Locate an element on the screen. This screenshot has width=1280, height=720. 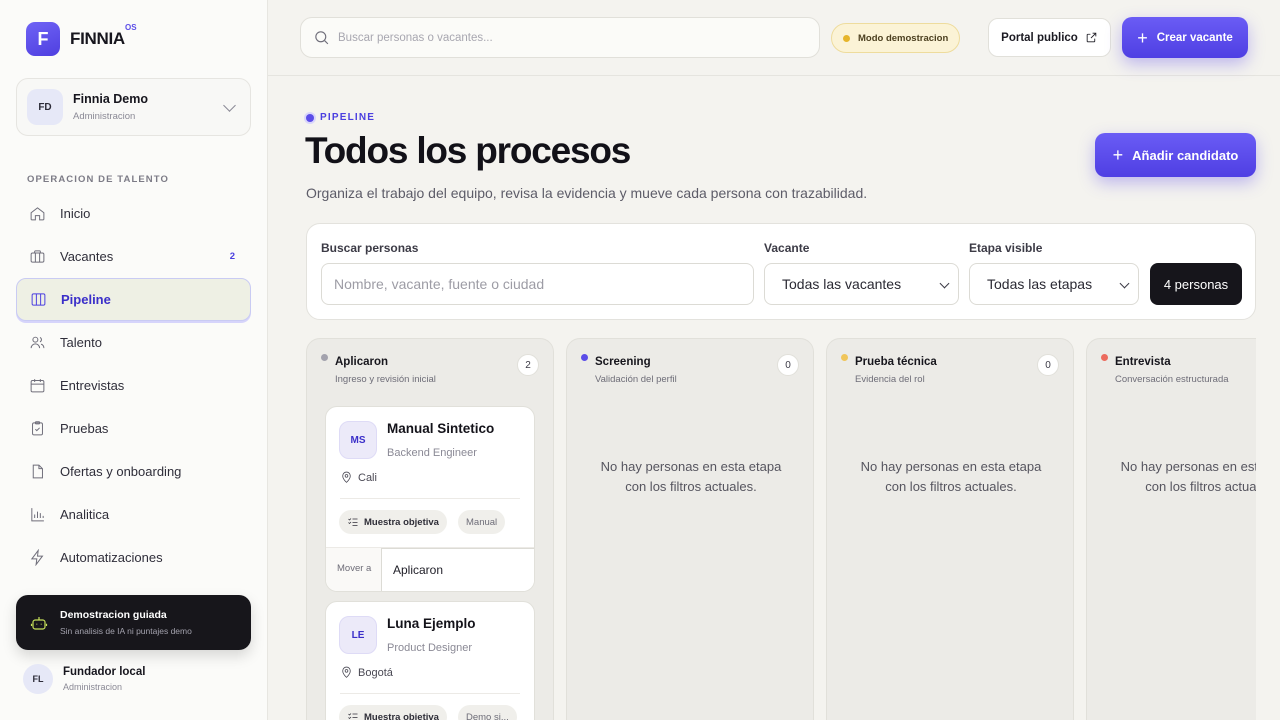
bolt-icon is located at coordinates (37, 558).